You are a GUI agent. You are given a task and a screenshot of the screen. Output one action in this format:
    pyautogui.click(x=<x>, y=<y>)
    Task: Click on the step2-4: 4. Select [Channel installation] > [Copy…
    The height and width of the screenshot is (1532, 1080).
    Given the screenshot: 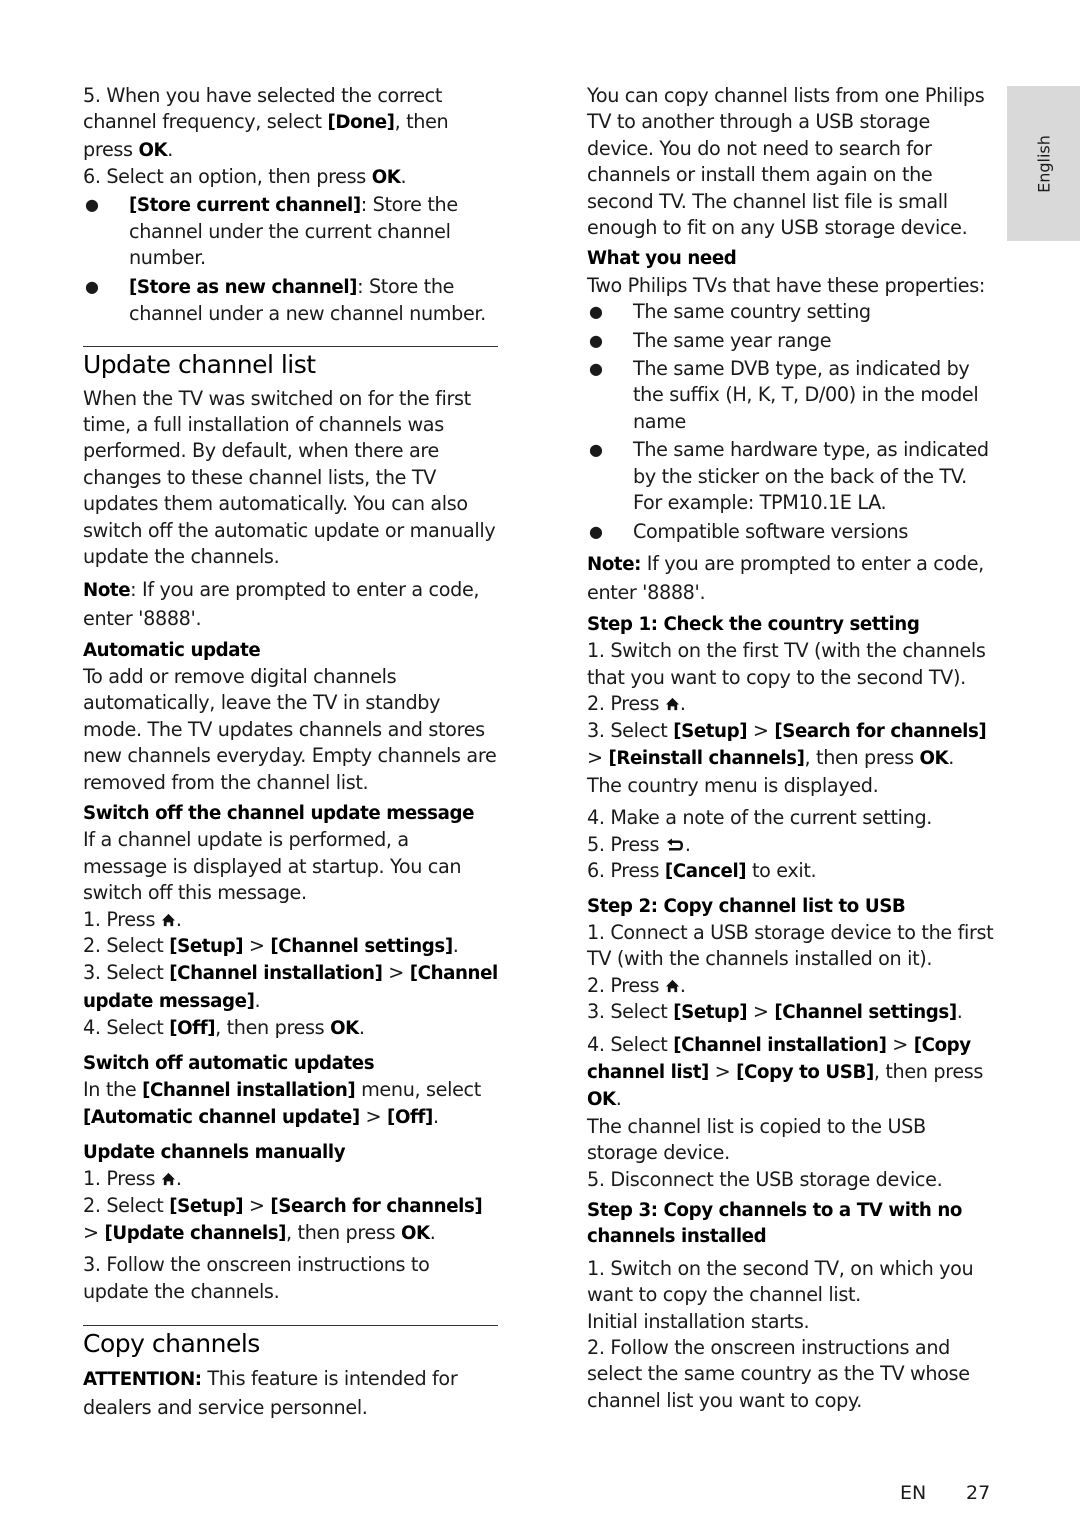 What is the action you would take?
    pyautogui.click(x=785, y=1071)
    